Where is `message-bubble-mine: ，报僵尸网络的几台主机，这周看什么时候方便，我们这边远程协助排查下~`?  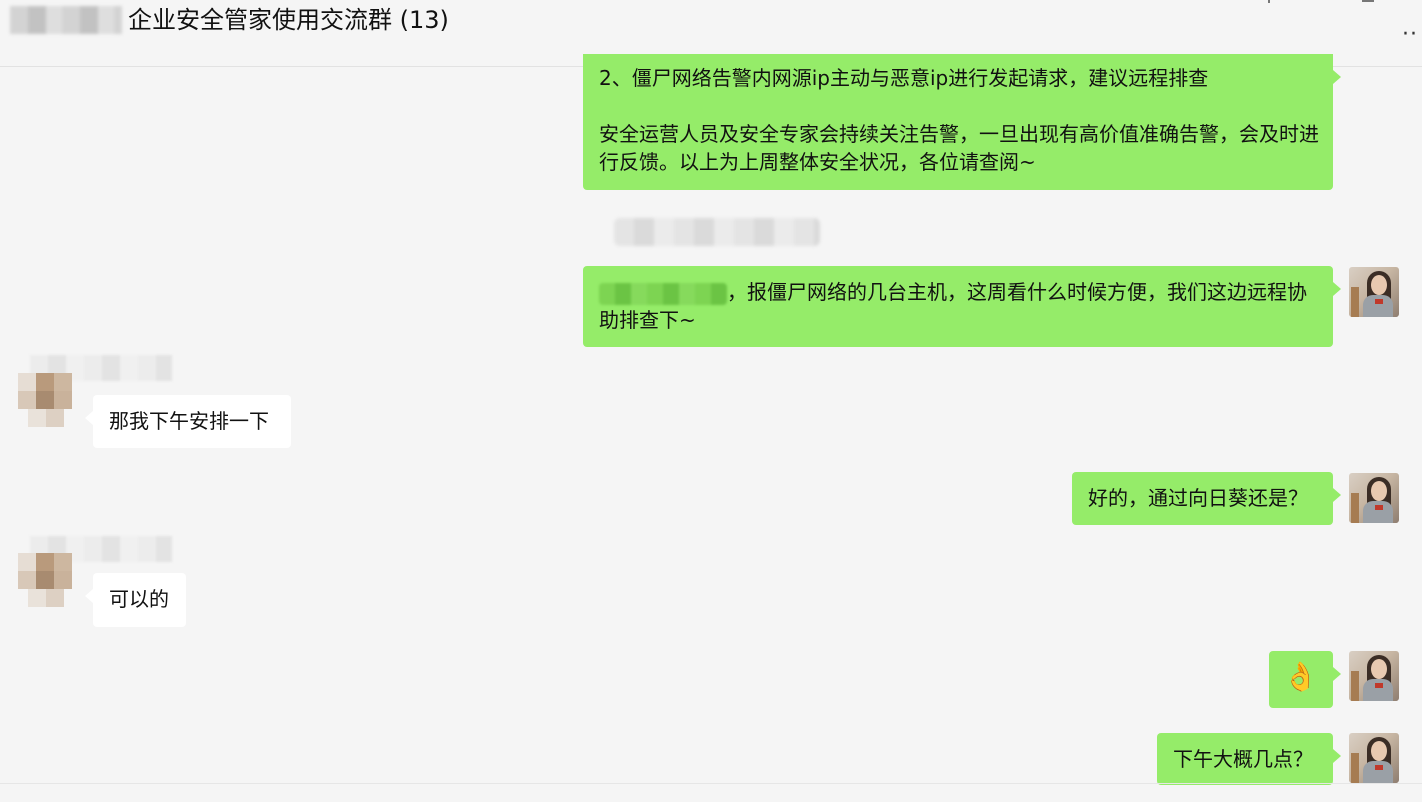
message-bubble-mine: ，报僵尸网络的几台主机，这周看什么时候方便，我们这边远程协助排查下~ is located at coordinates (962, 306).